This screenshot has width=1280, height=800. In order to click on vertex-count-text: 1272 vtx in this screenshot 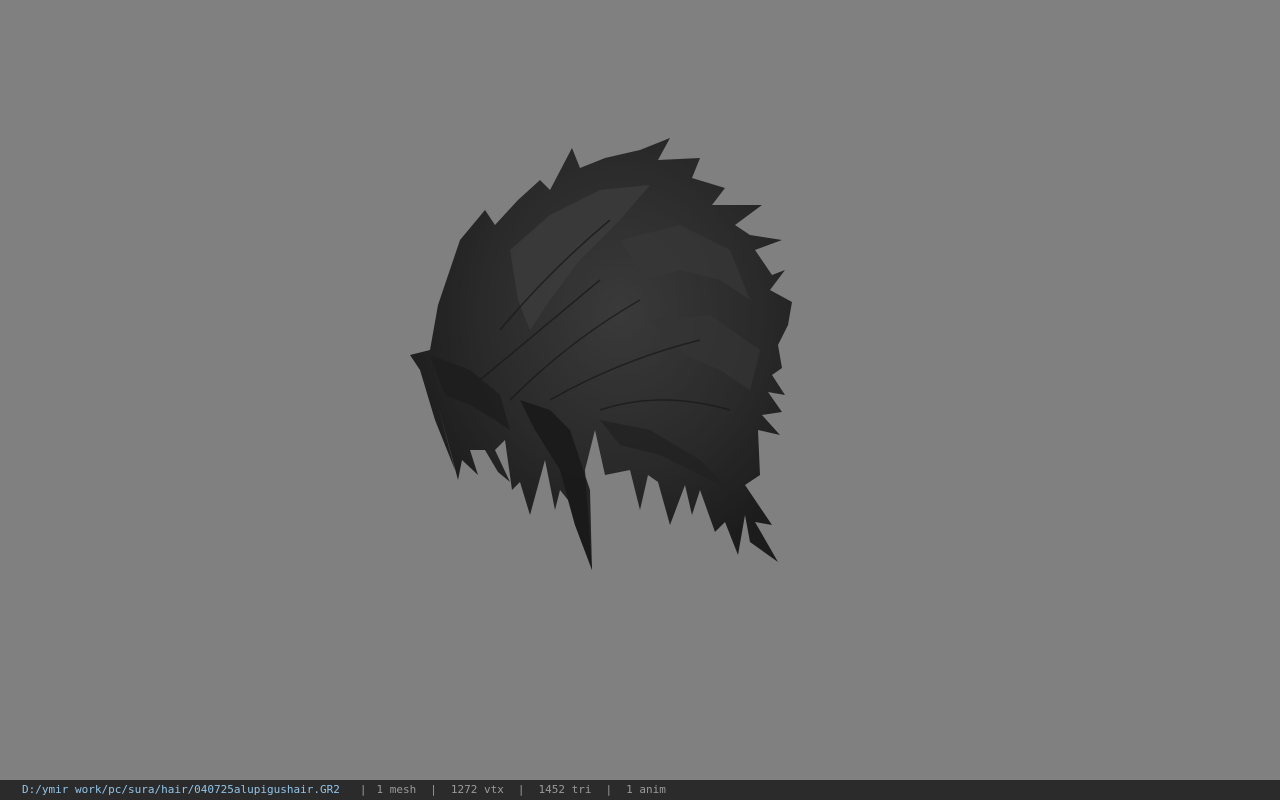, I will do `click(477, 789)`.